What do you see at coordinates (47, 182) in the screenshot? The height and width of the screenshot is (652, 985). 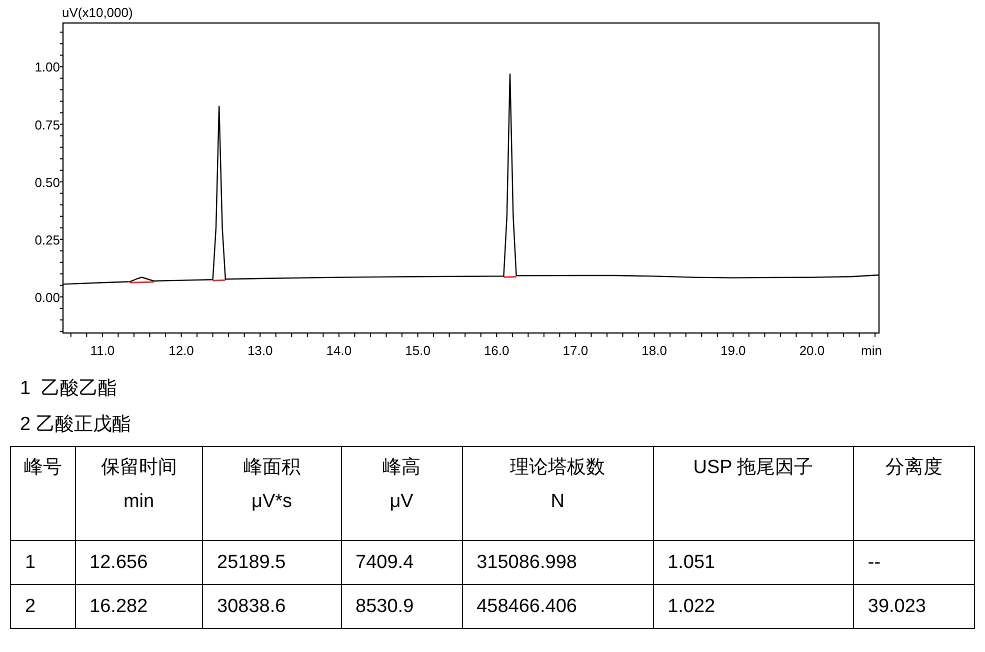 I see `y-tick-label: 0.50` at bounding box center [47, 182].